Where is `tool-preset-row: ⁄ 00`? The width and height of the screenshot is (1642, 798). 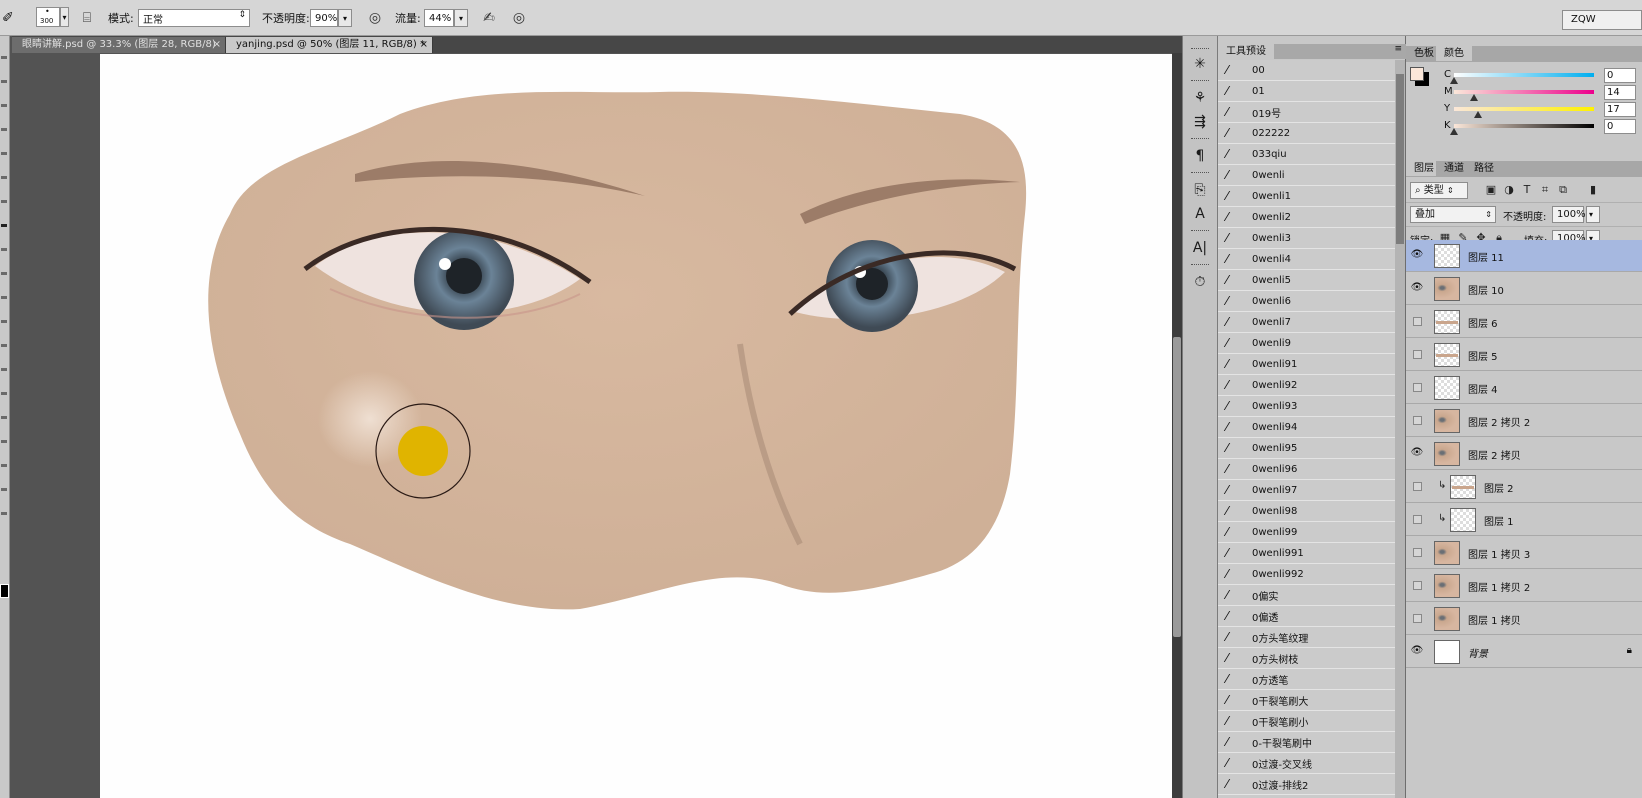
tool-preset-row: ⁄ 00 is located at coordinates (1307, 70).